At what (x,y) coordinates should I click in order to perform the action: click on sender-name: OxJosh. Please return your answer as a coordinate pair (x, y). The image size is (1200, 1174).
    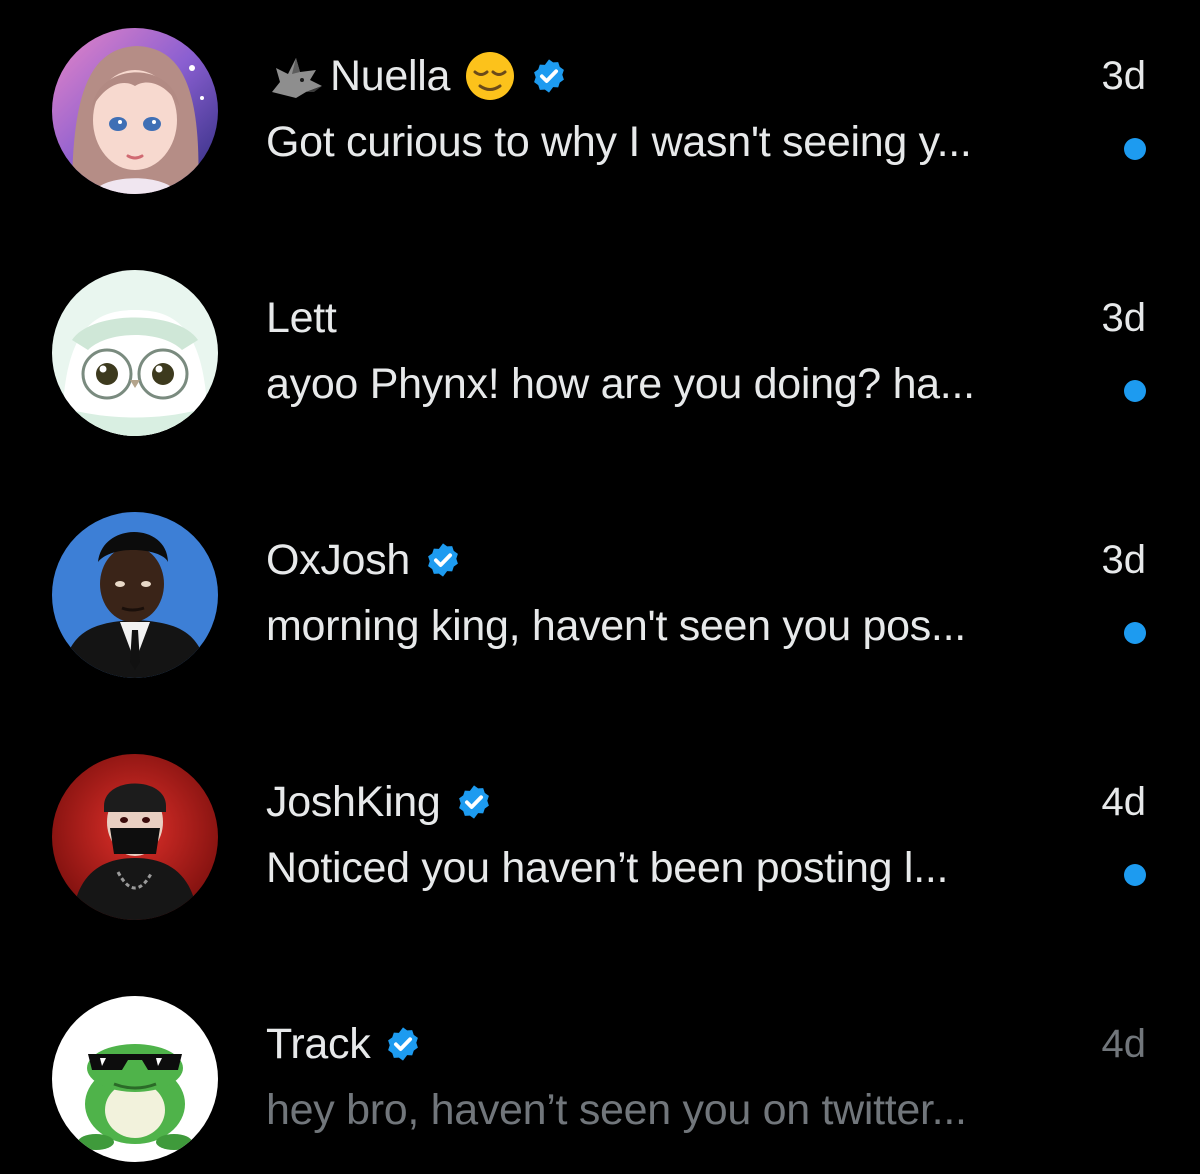
    Looking at the image, I should click on (338, 559).